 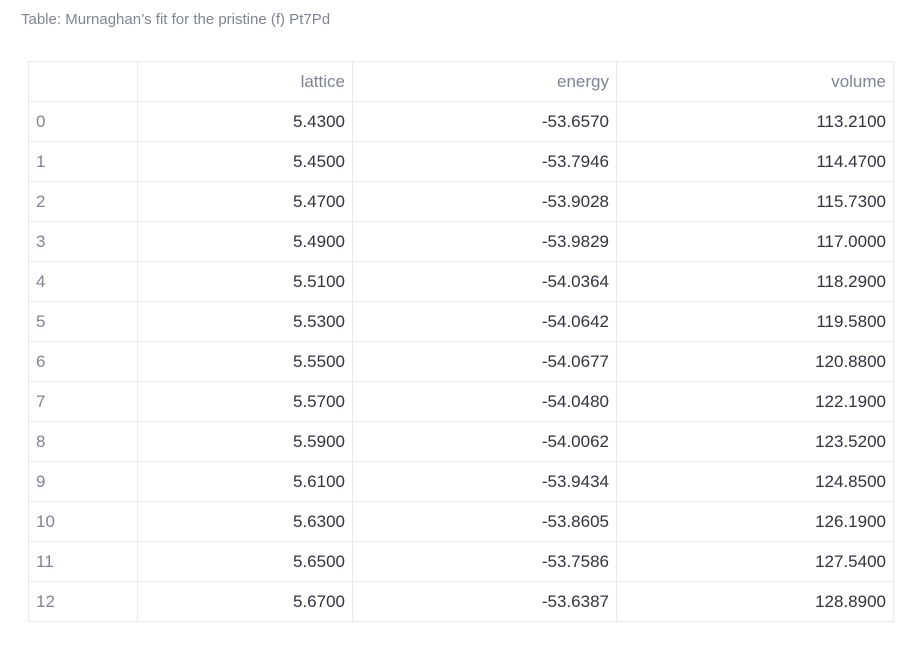 I want to click on table-row: 0 5.4300 -53.6570 113.2100, so click(x=461, y=121).